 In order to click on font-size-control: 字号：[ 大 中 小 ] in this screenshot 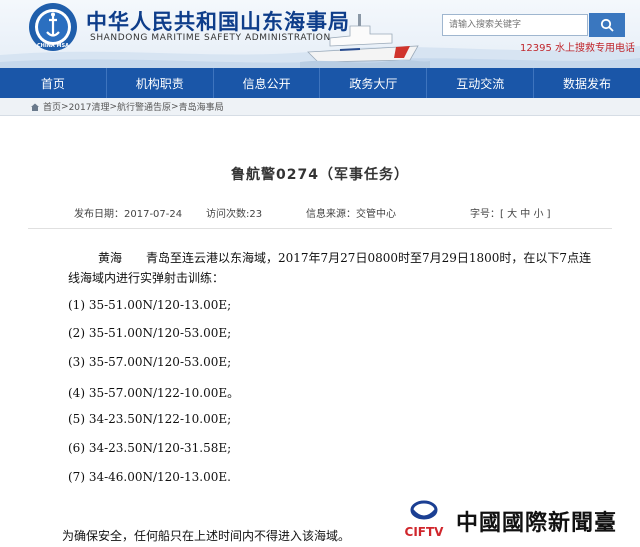, I will do `click(510, 212)`.